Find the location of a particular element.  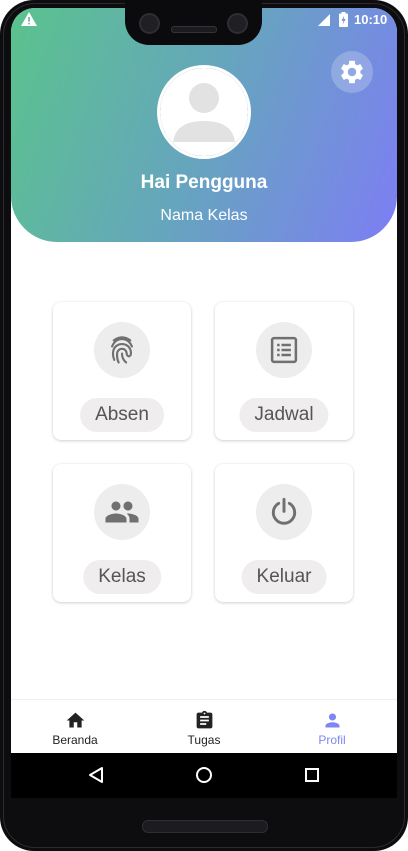

menu-card-absen: Absen is located at coordinates (122, 371).